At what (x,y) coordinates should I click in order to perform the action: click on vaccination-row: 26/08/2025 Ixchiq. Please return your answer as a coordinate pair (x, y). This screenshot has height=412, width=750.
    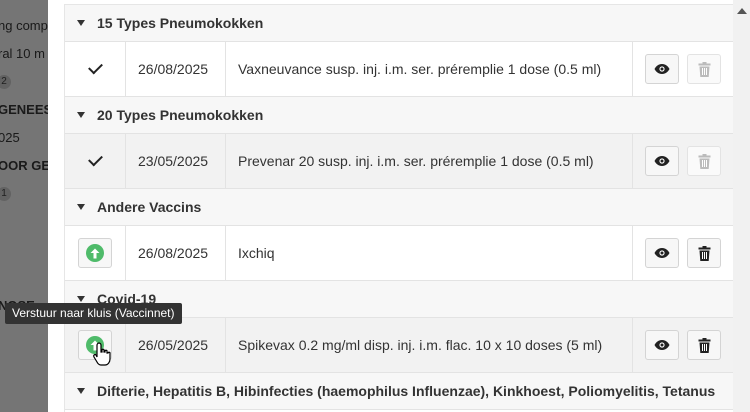
    Looking at the image, I should click on (399, 253).